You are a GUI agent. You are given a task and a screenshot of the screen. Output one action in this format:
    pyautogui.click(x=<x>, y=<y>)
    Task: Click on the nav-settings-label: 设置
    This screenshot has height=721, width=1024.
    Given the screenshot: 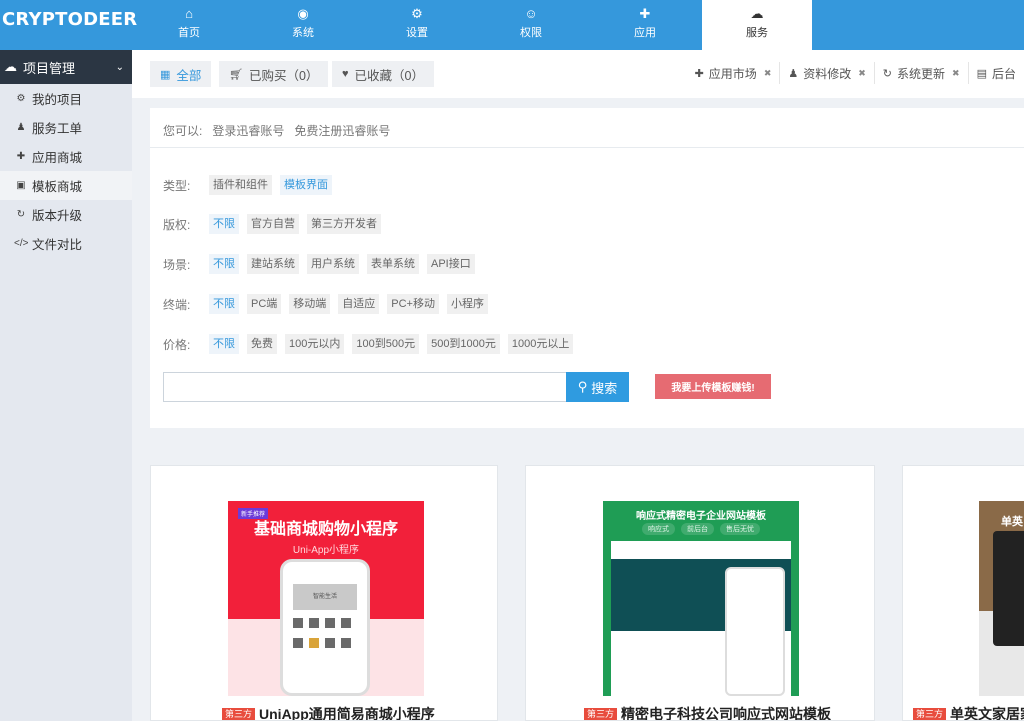 What is the action you would take?
    pyautogui.click(x=417, y=33)
    